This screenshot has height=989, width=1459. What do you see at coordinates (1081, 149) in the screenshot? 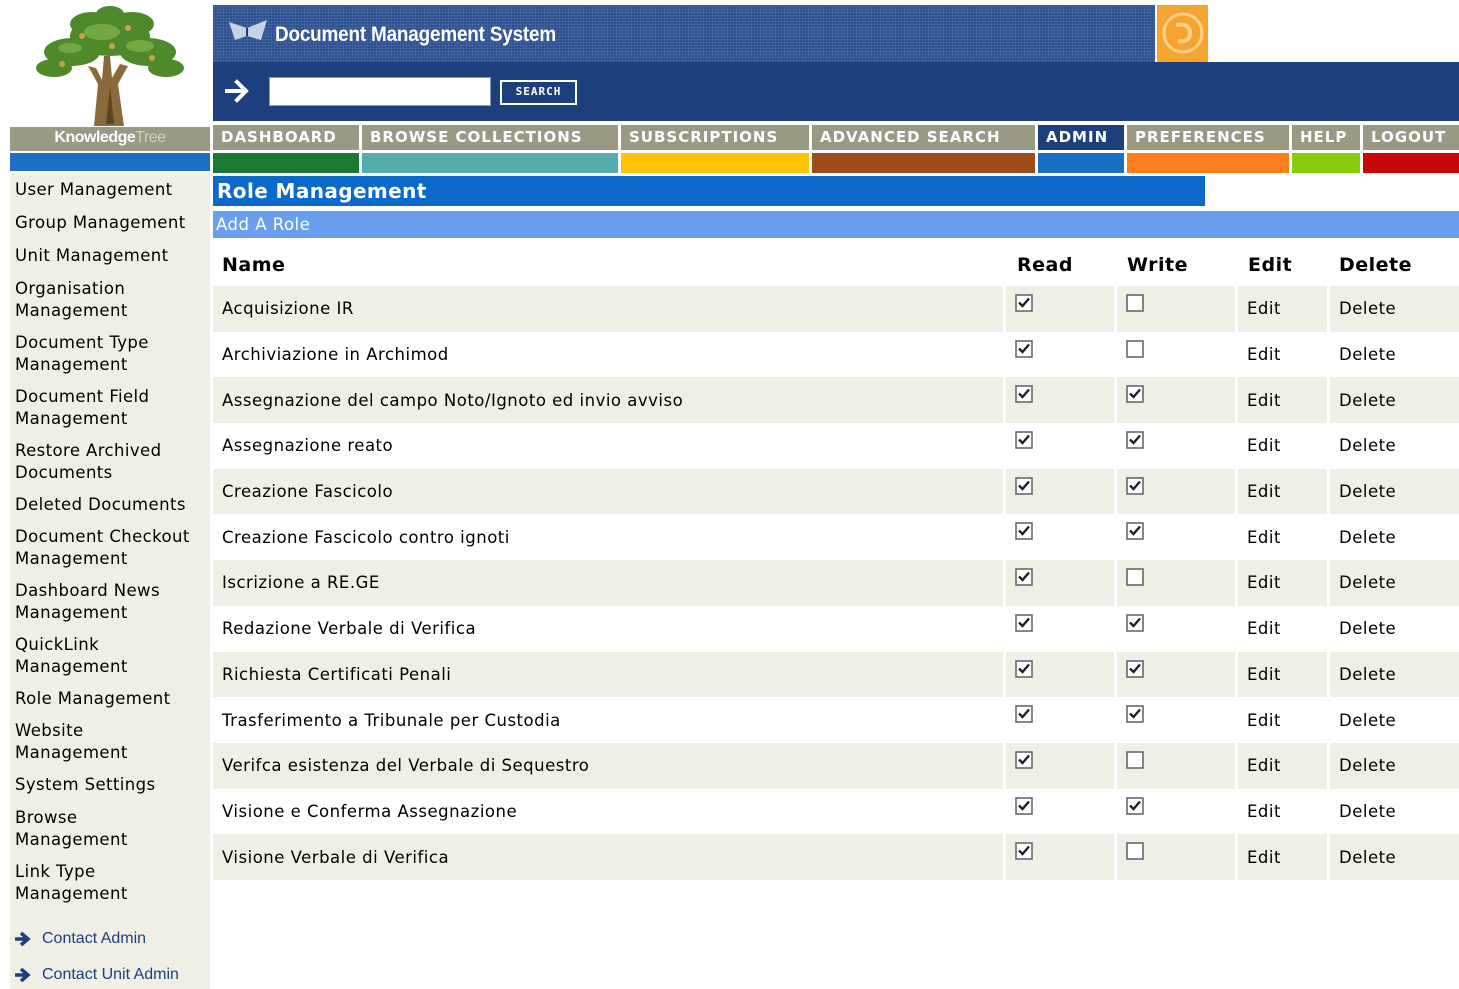
I see `nav-tab-admin: ADMIN` at bounding box center [1081, 149].